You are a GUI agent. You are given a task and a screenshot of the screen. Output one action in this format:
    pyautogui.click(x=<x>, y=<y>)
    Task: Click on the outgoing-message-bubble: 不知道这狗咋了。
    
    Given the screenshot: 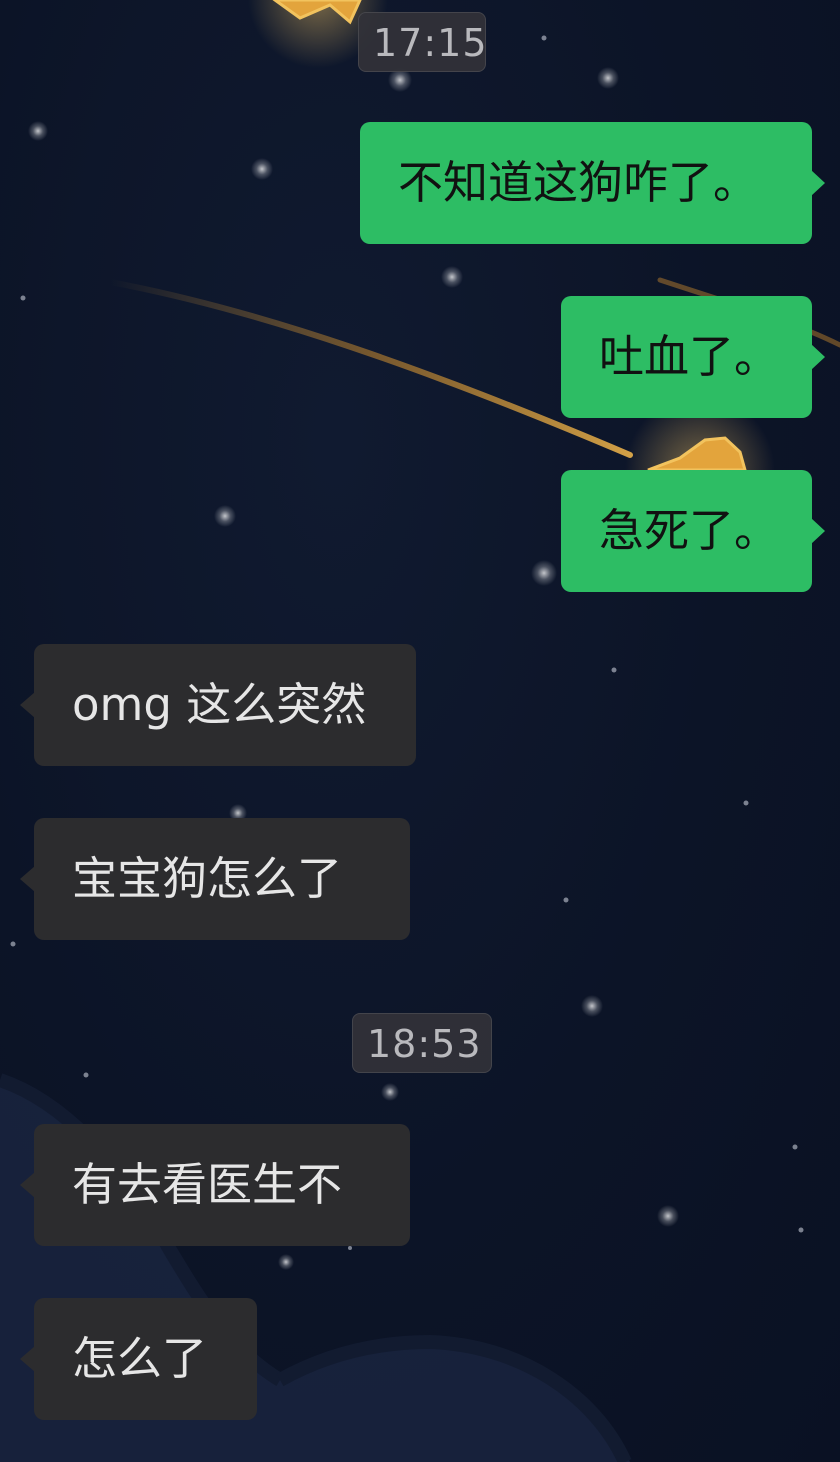 What is the action you would take?
    pyautogui.click(x=592, y=183)
    